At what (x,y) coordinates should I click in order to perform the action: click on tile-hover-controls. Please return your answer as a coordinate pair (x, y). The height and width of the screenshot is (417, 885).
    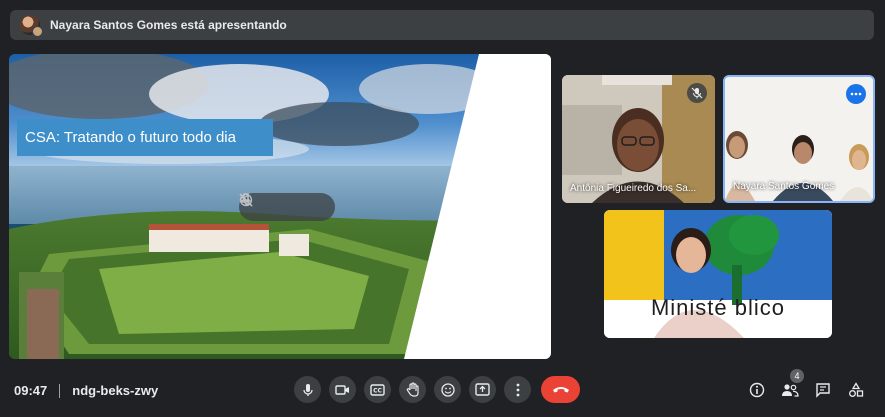
    Looking at the image, I should click on (287, 207).